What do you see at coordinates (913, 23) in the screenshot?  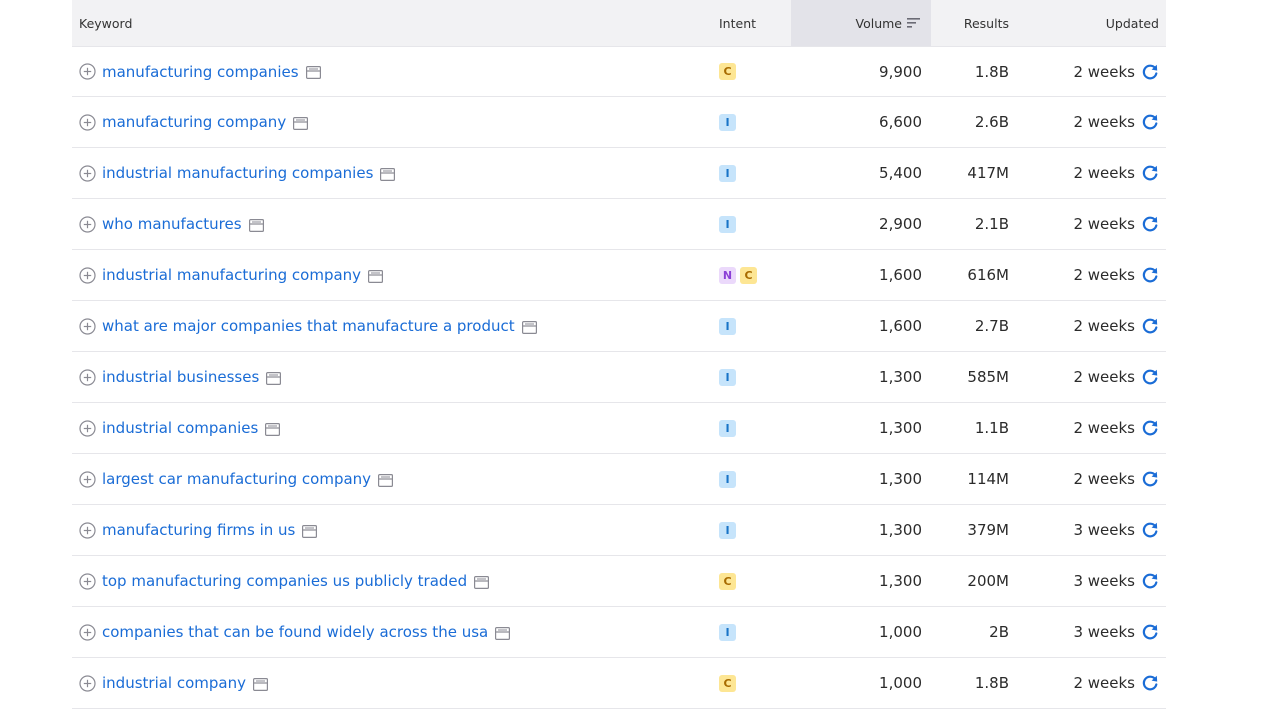 I see `sort-descending-icon` at bounding box center [913, 23].